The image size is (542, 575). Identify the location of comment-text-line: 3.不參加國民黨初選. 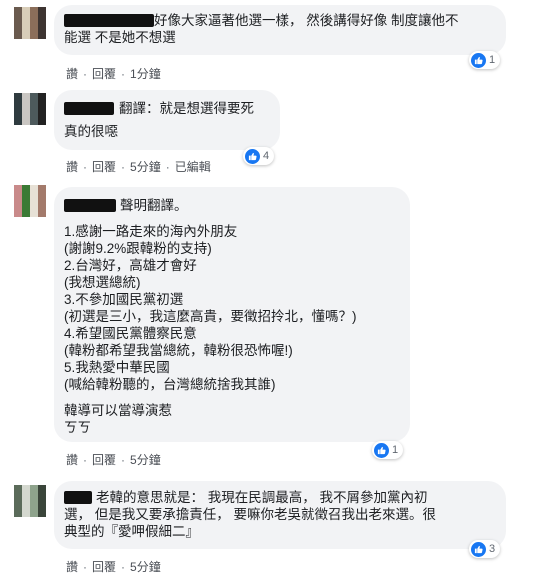
(124, 299).